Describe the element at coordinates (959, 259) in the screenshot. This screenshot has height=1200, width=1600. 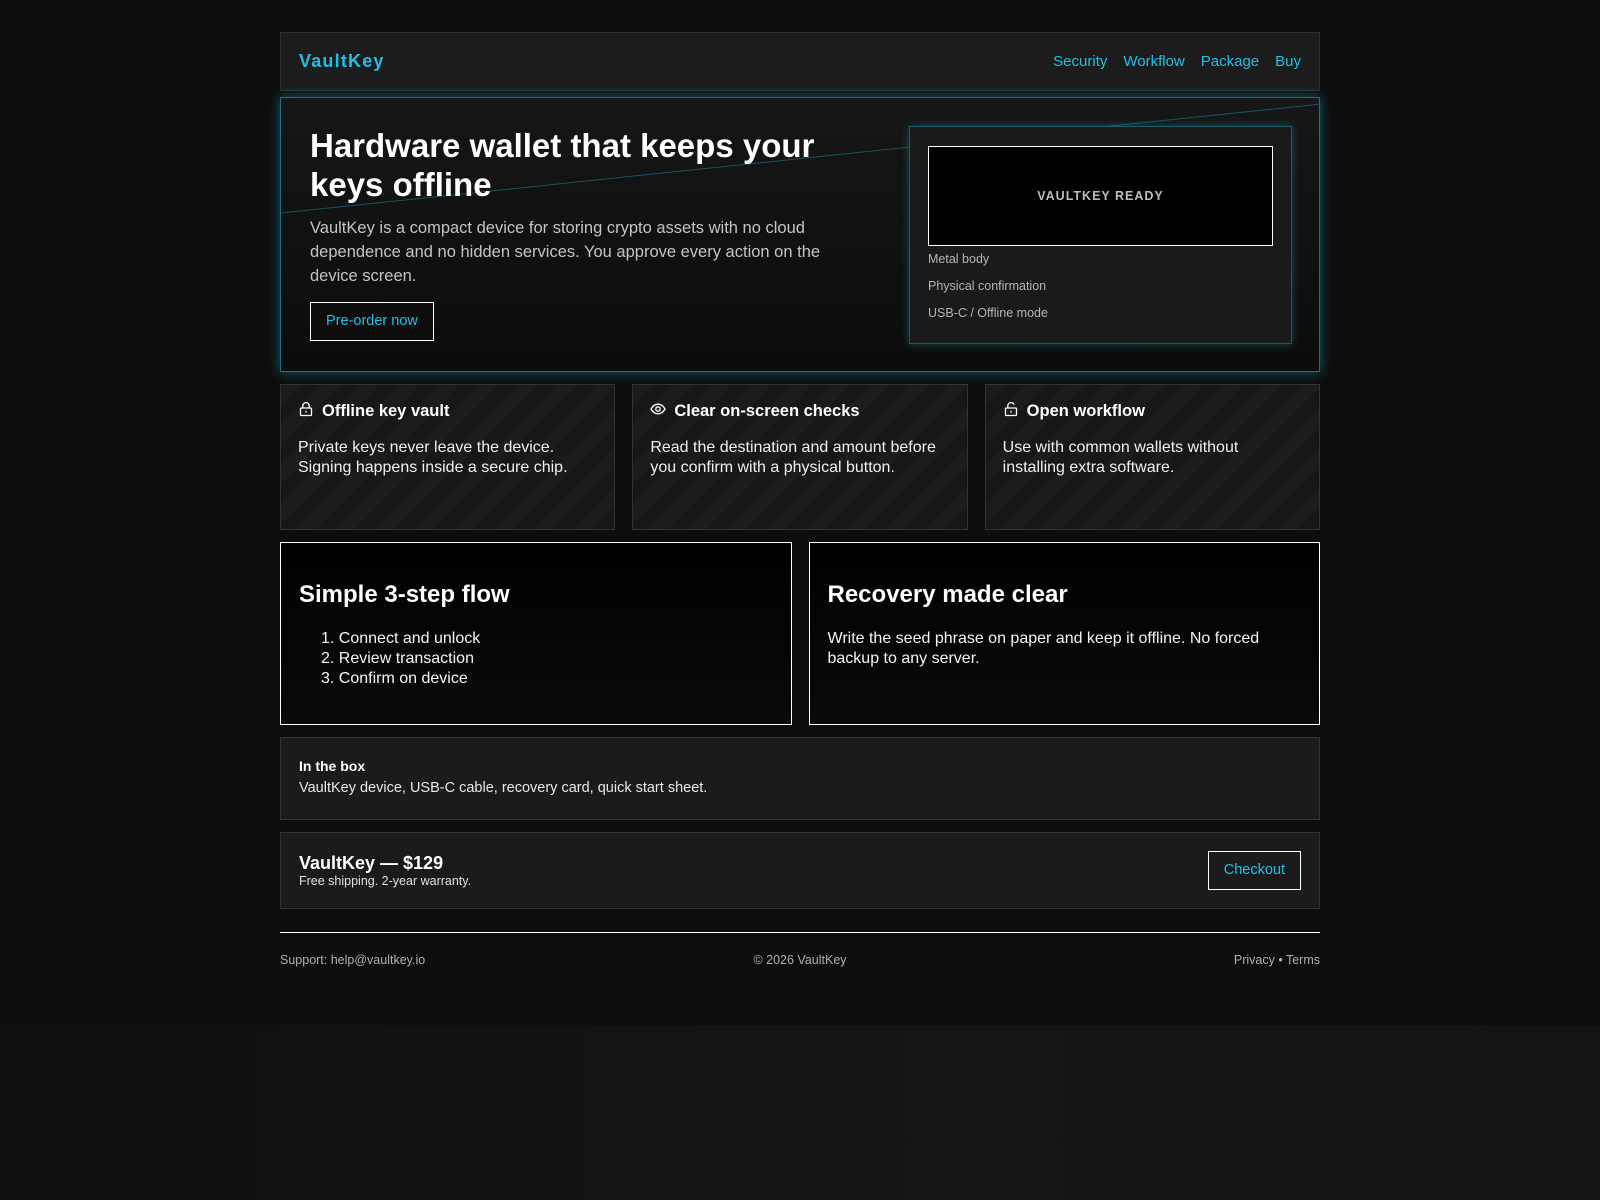
I see `spec-item: Metal body` at that location.